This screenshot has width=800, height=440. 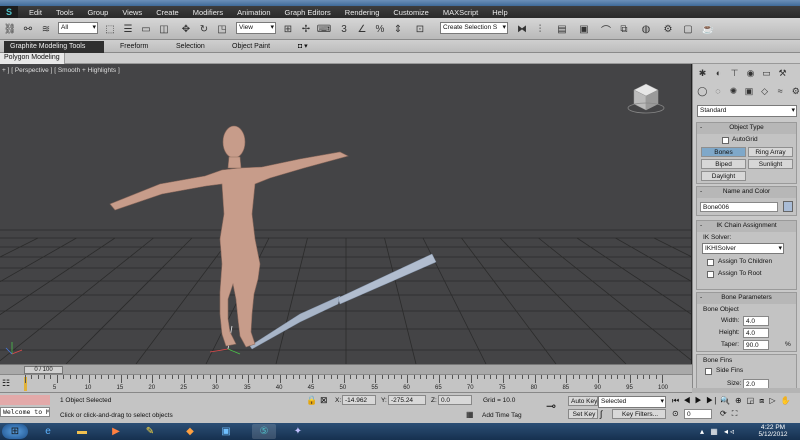 I want to click on x-coordinate-field: -14.962, so click(x=359, y=400).